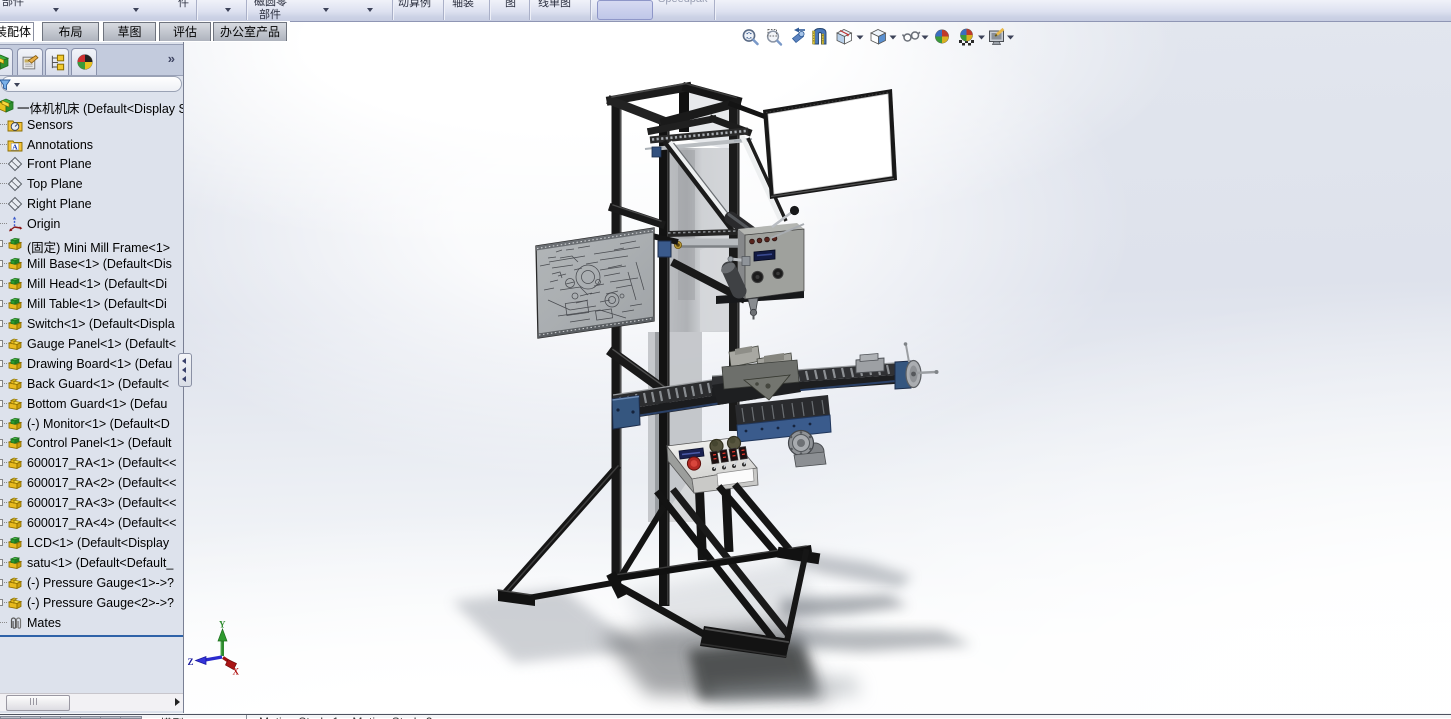 The image size is (1451, 719). Describe the element at coordinates (191, 662) in the screenshot. I see `svg-text: Z` at that location.